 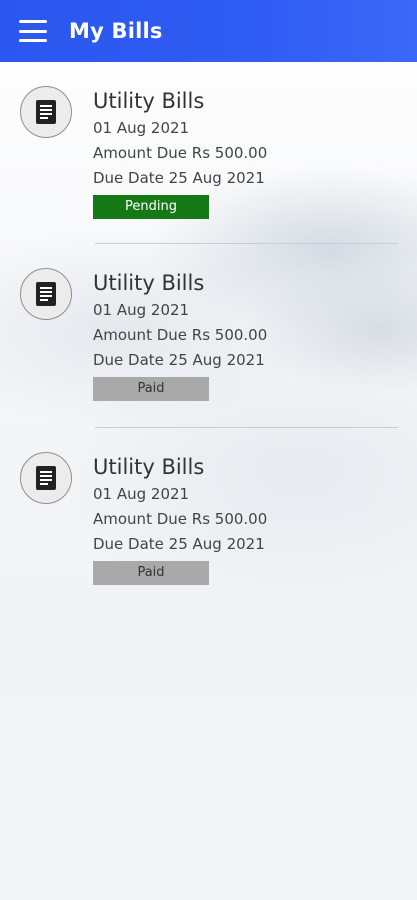 I want to click on hamburger-menu-icon, so click(x=33, y=31).